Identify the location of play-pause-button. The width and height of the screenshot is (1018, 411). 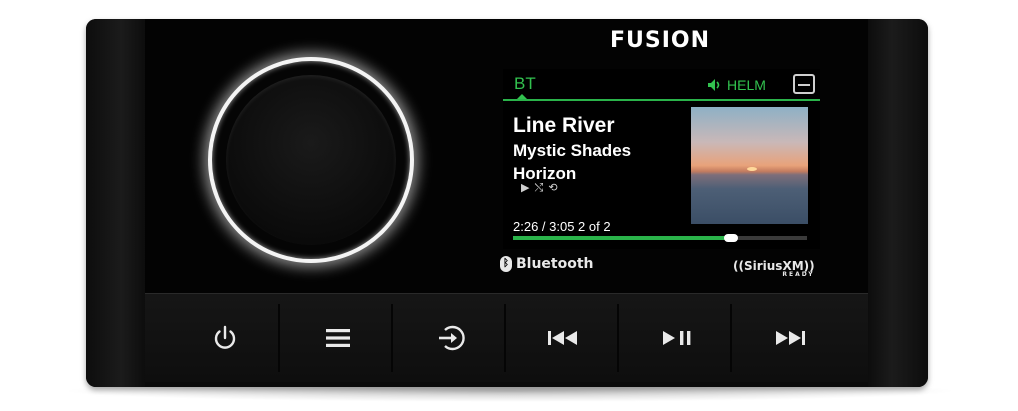
(676, 338).